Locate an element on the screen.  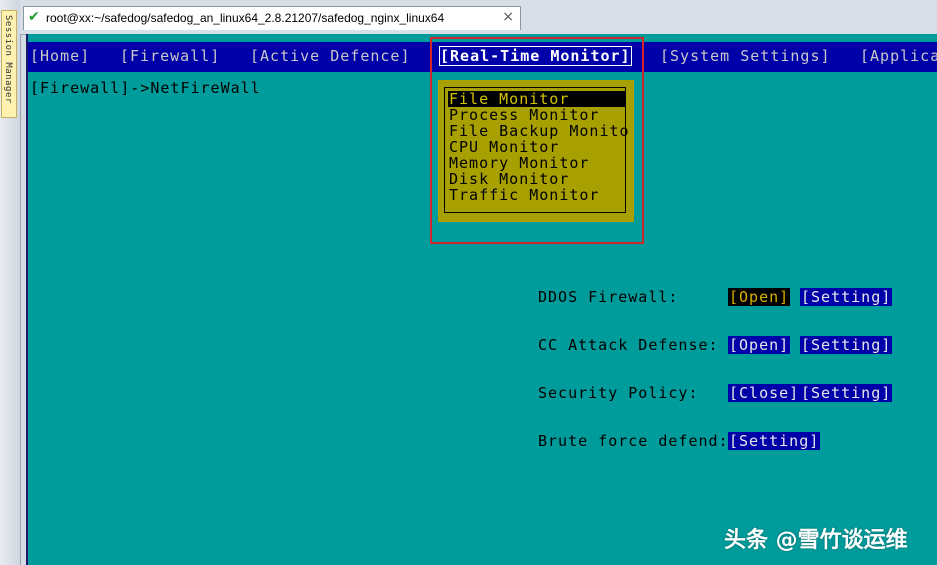
security-policy-close-button: [Close] is located at coordinates (764, 393).